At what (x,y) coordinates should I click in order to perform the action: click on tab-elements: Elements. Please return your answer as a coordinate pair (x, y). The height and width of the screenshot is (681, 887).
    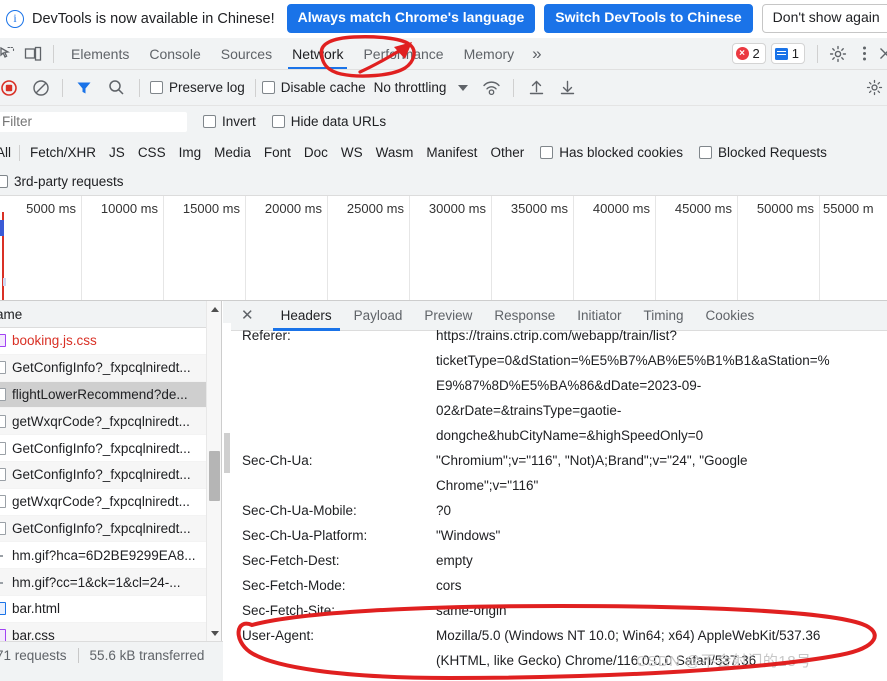
    Looking at the image, I should click on (100, 53).